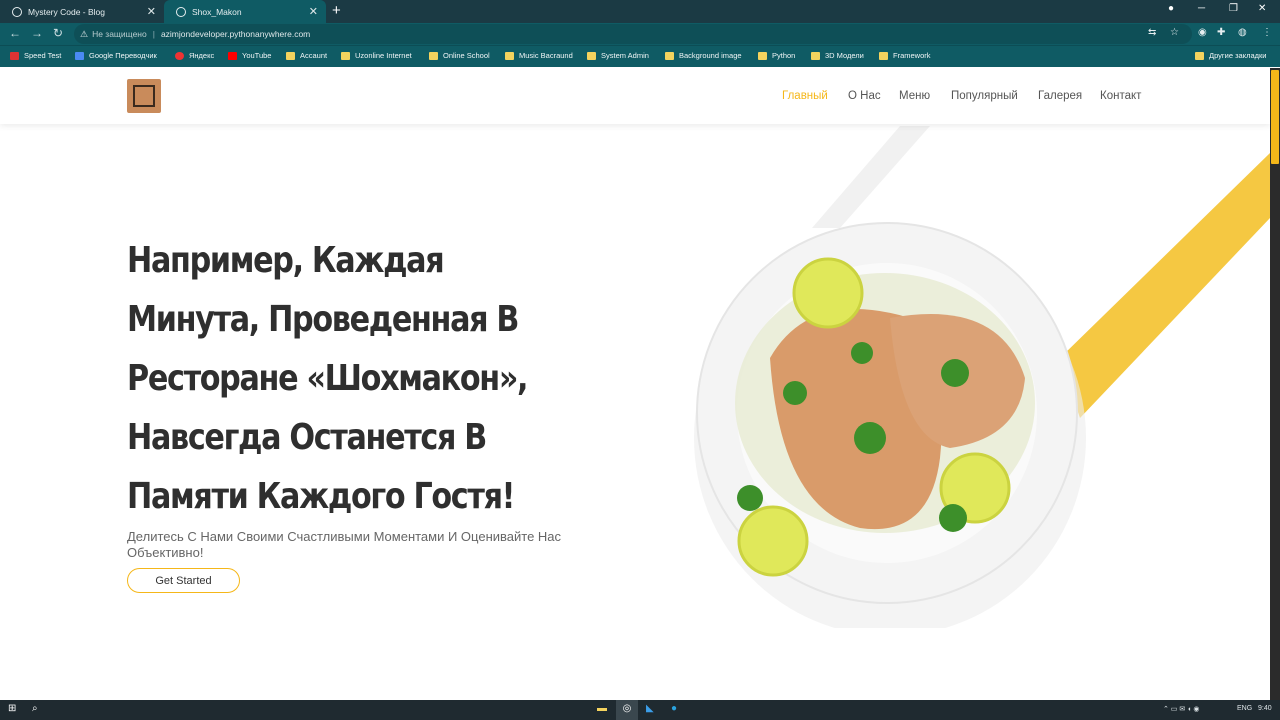  Describe the element at coordinates (257, 55) in the screenshot. I see `bookmark-label: YouTube` at that location.